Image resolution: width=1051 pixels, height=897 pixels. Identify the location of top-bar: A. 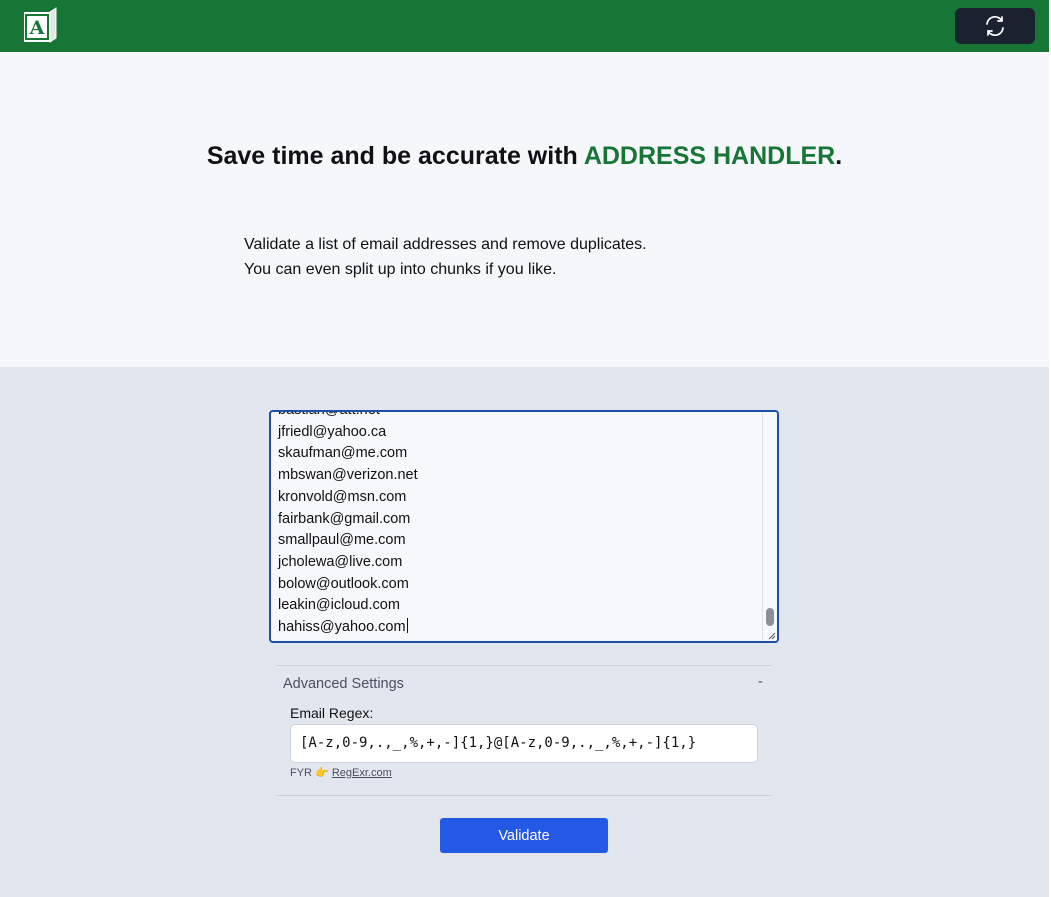
(524, 26).